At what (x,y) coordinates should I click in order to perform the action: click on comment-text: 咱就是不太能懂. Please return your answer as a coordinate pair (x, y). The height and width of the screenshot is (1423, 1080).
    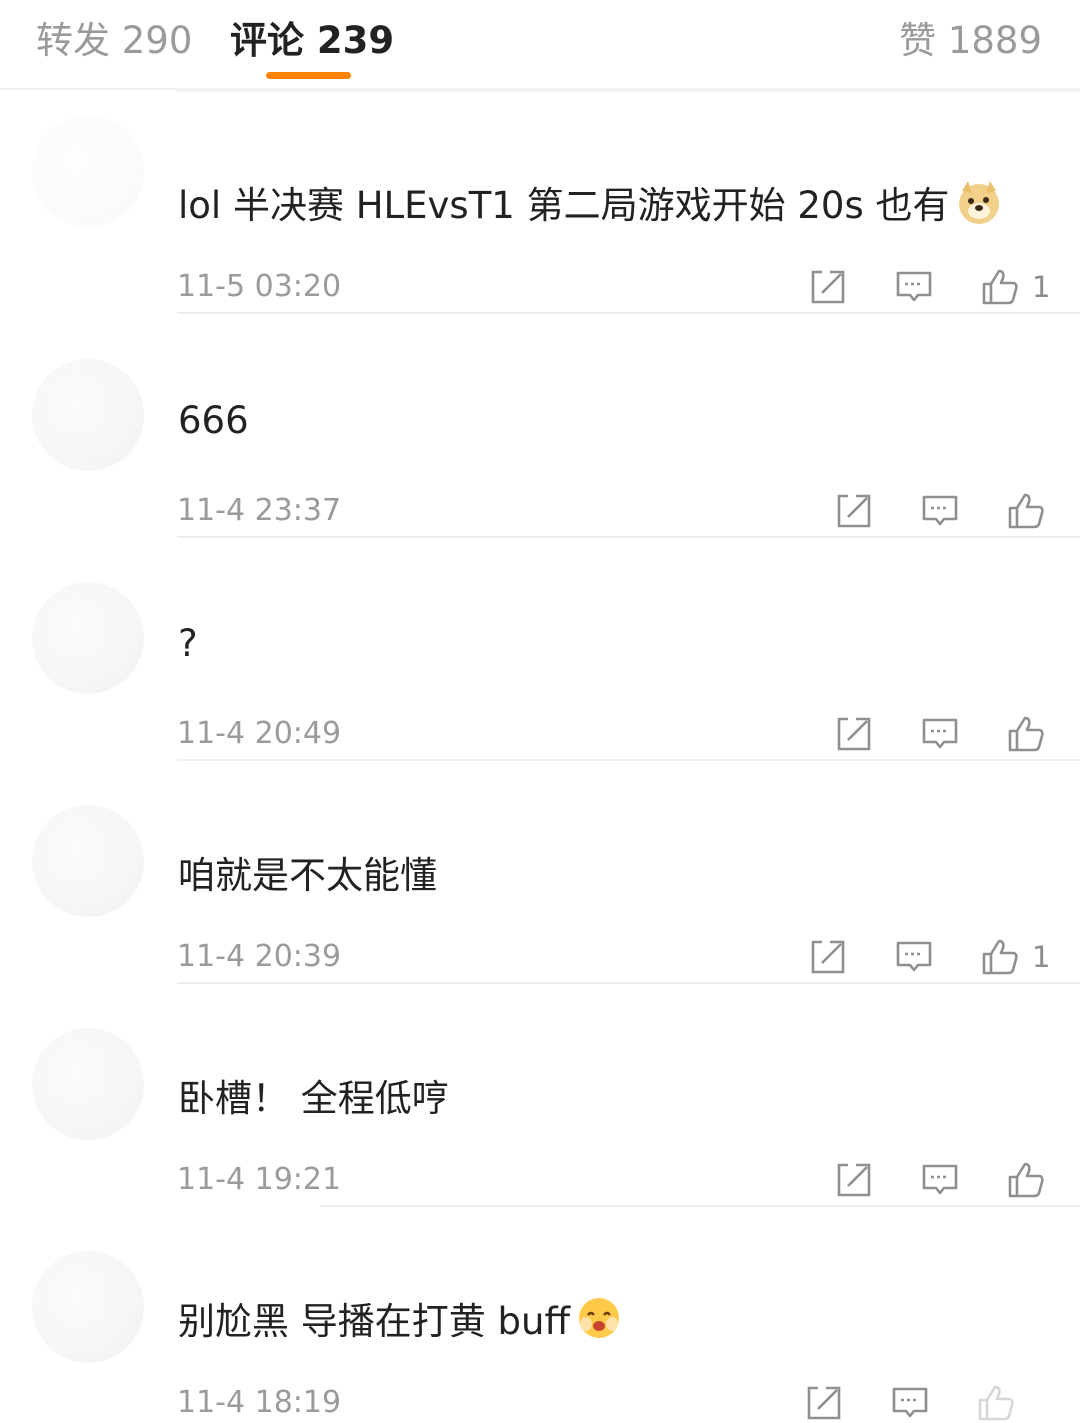
    Looking at the image, I should click on (307, 875).